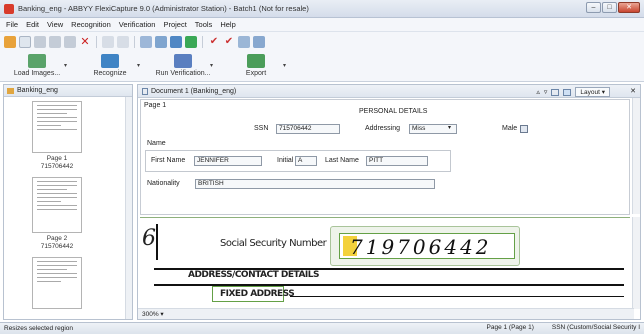  I want to click on section-title: PERSONAL DETAILS, so click(393, 111).